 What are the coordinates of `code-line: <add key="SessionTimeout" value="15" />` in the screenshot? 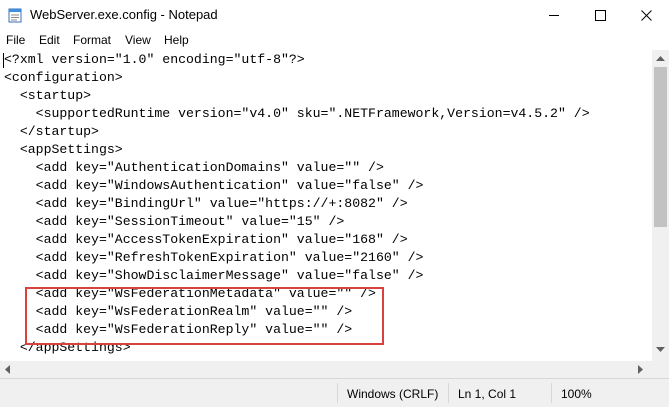 It's located at (174, 221).